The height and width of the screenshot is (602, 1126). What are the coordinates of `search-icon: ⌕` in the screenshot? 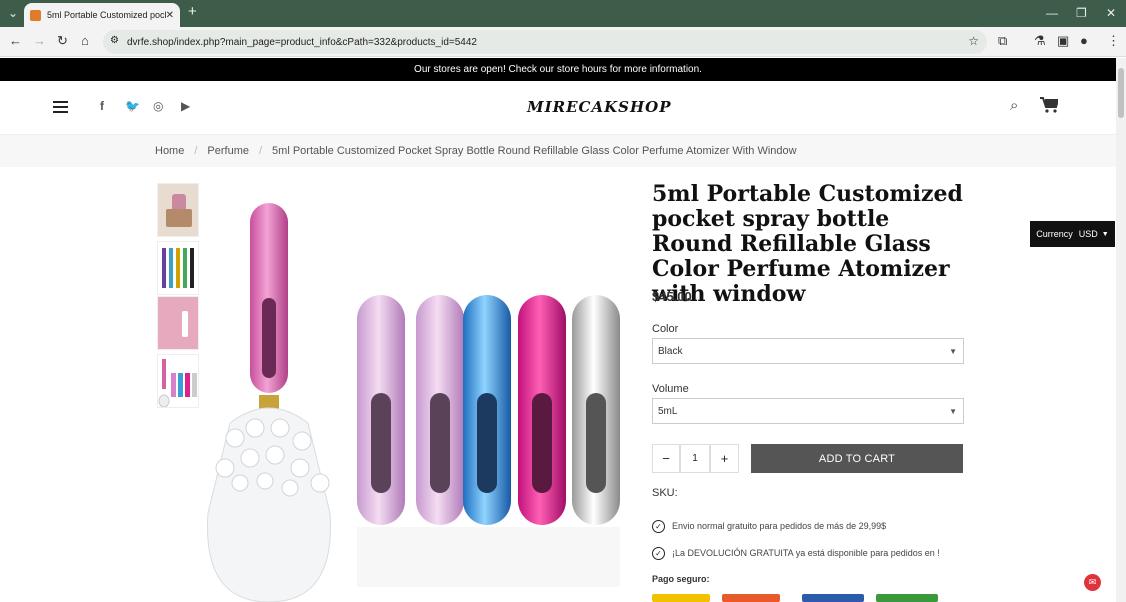 It's located at (1014, 105).